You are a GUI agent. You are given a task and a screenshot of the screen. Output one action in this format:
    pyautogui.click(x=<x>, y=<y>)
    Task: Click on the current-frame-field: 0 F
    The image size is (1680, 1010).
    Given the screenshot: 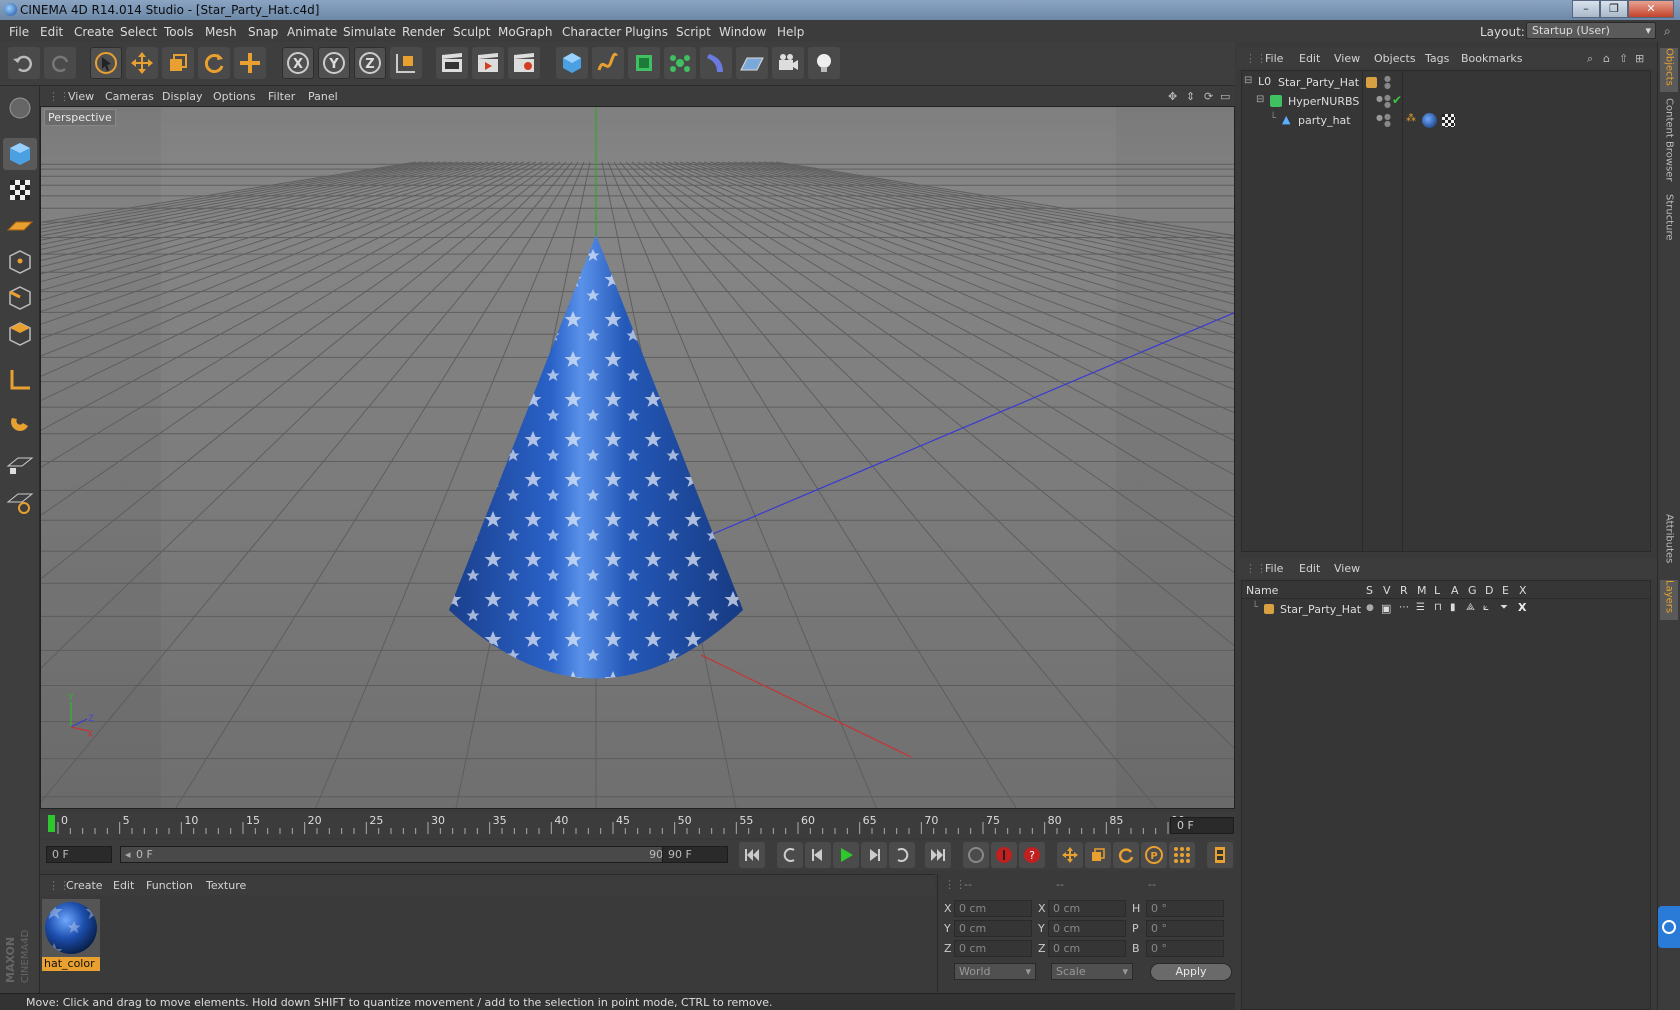 What is the action you would take?
    pyautogui.click(x=1202, y=825)
    